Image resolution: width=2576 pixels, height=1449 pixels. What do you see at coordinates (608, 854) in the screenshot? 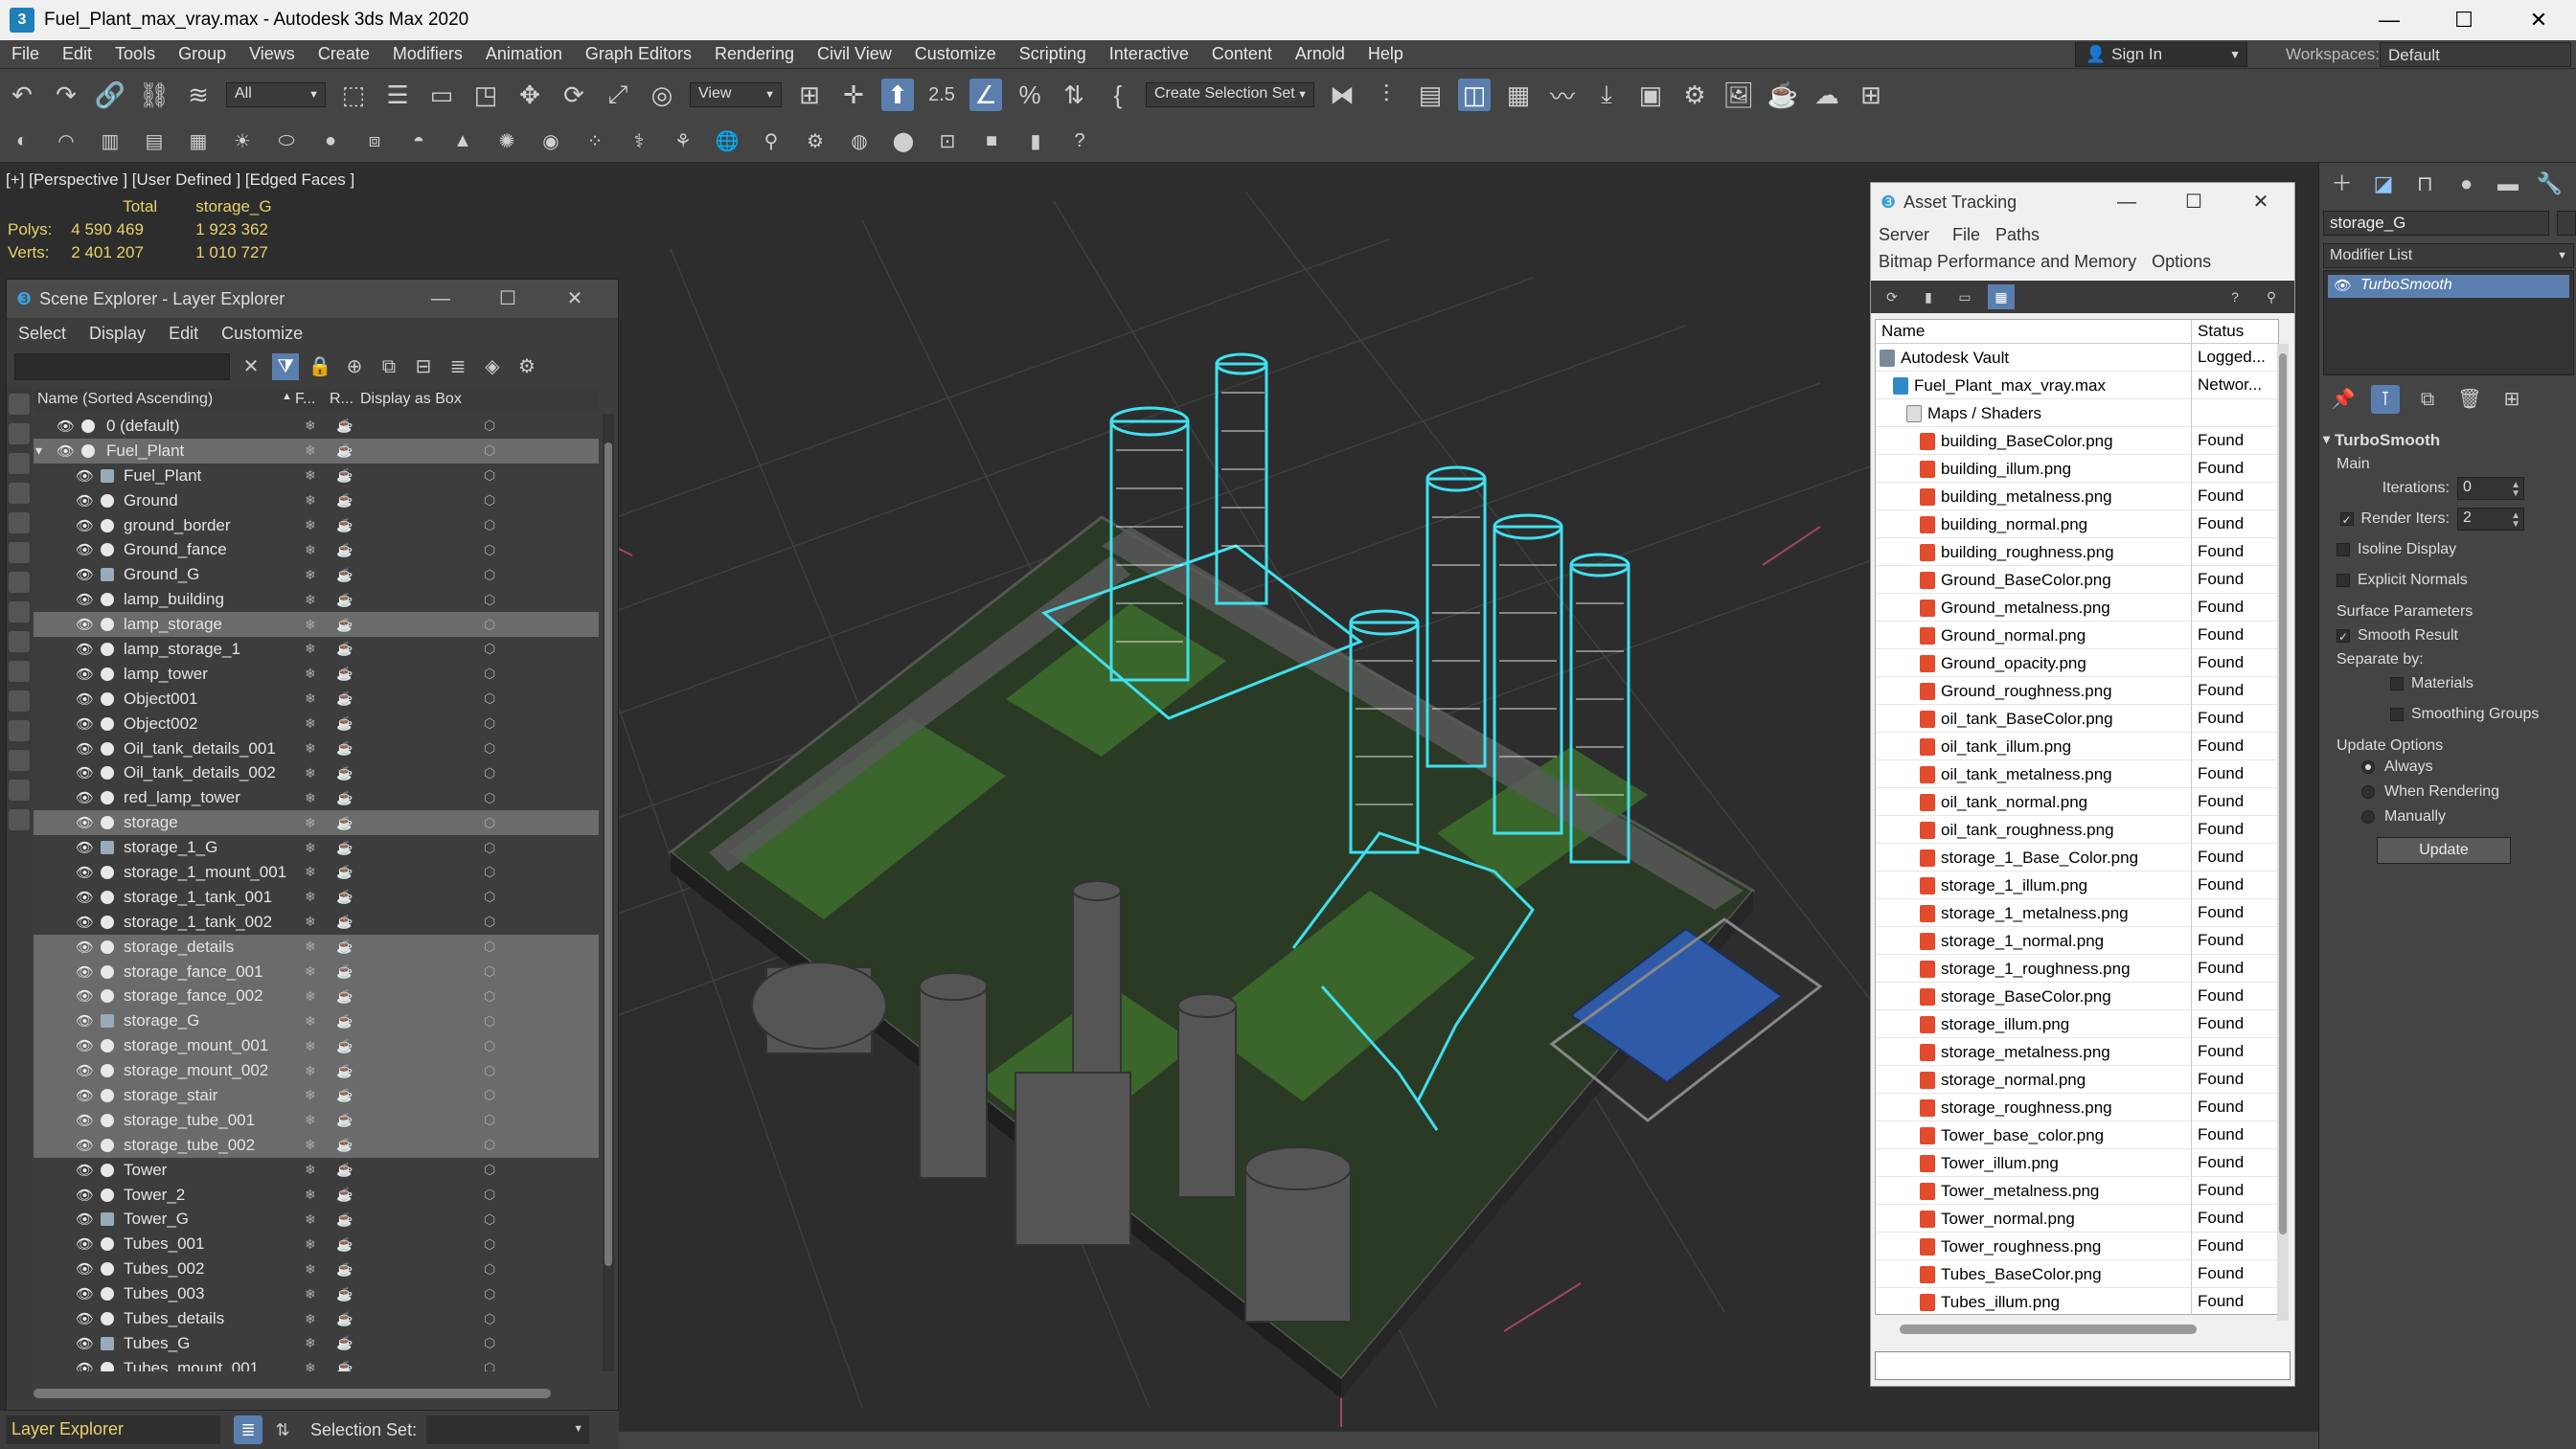
I see `scrollbar-thumb` at bounding box center [608, 854].